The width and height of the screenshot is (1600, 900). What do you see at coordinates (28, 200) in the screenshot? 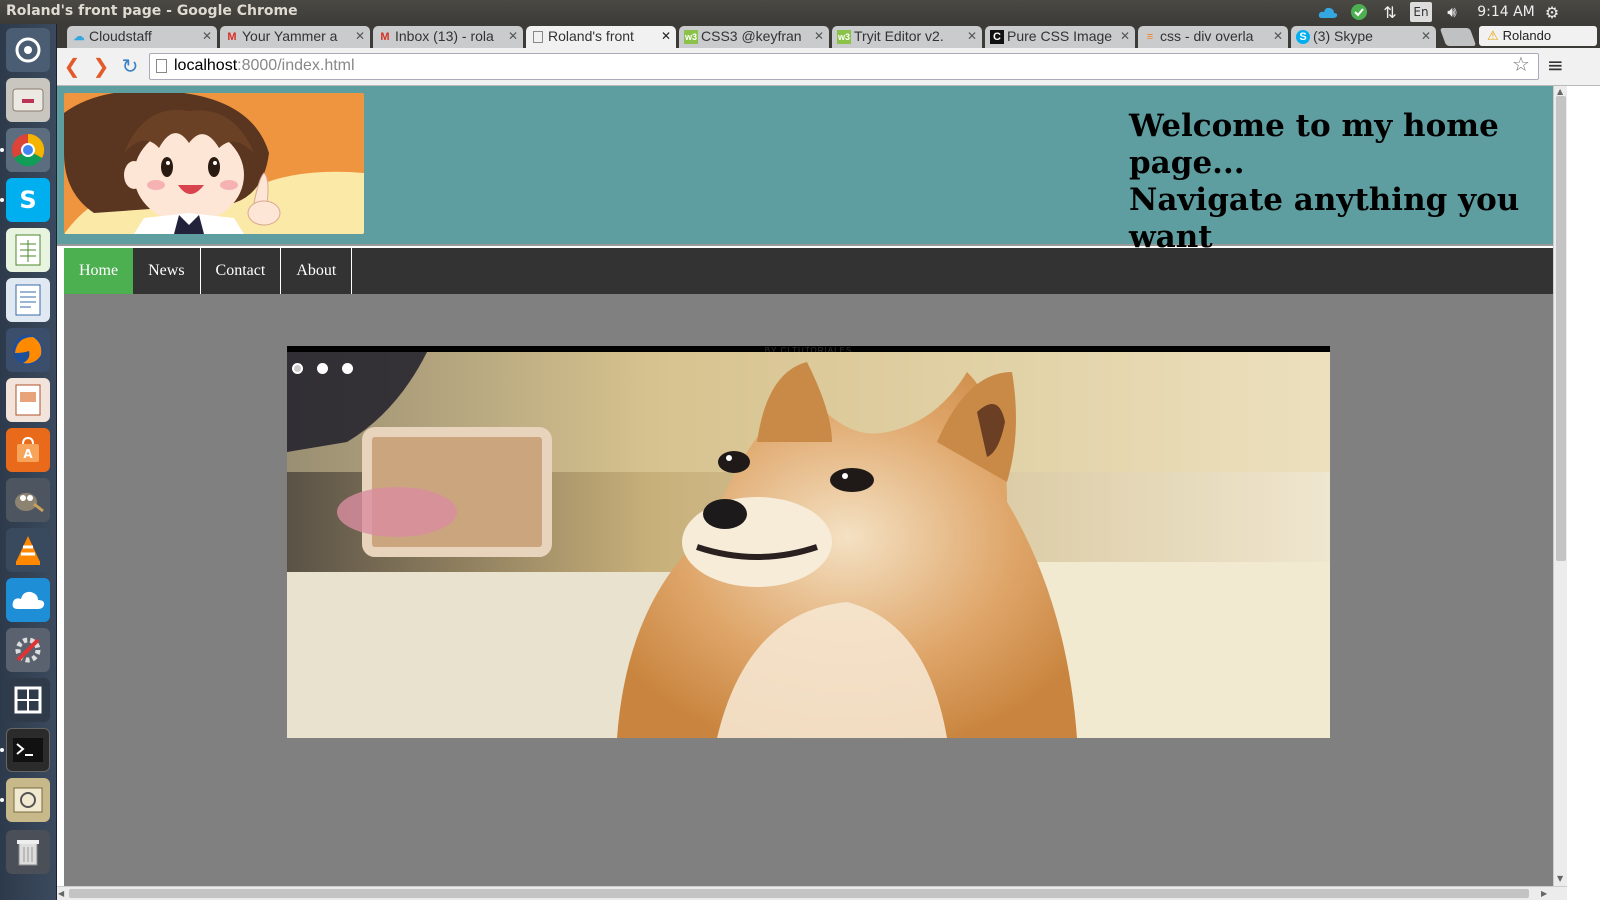
I see `skype-icon: S` at bounding box center [28, 200].